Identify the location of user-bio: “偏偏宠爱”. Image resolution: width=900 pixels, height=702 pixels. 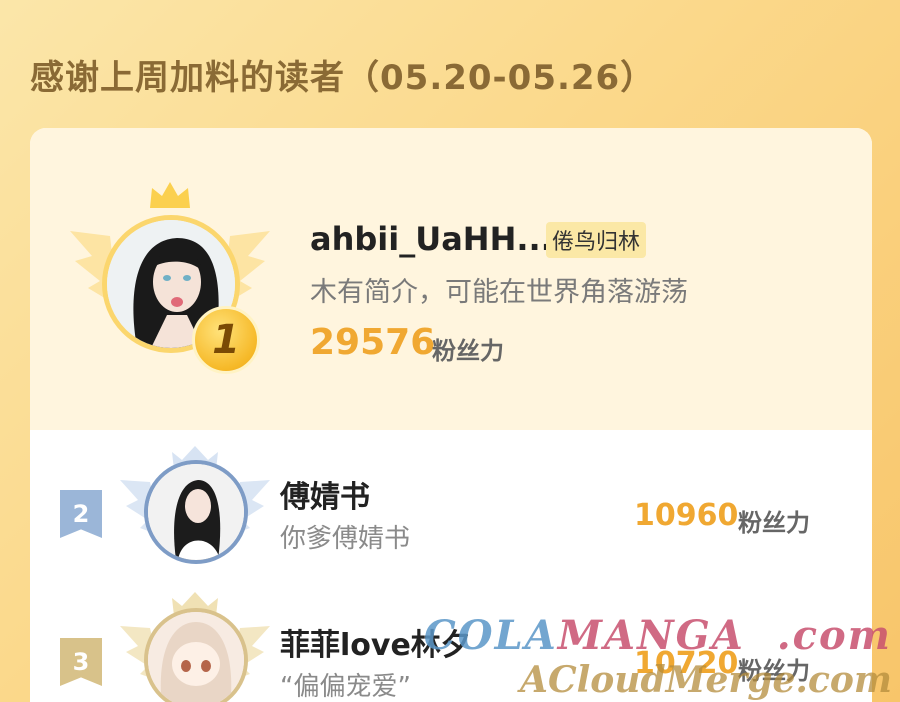
(345, 687).